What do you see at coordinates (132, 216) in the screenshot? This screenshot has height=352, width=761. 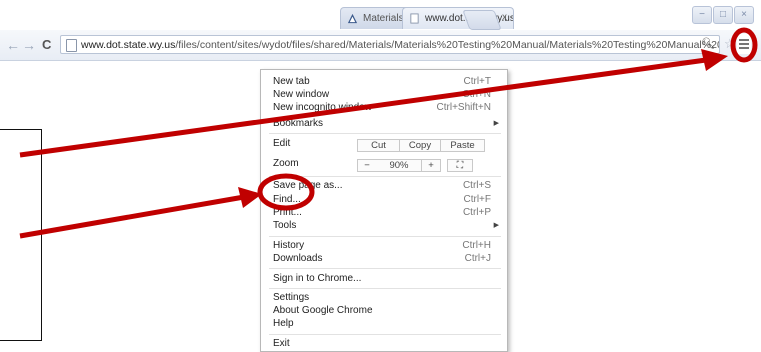 I see `annotation-arrow-line` at bounding box center [132, 216].